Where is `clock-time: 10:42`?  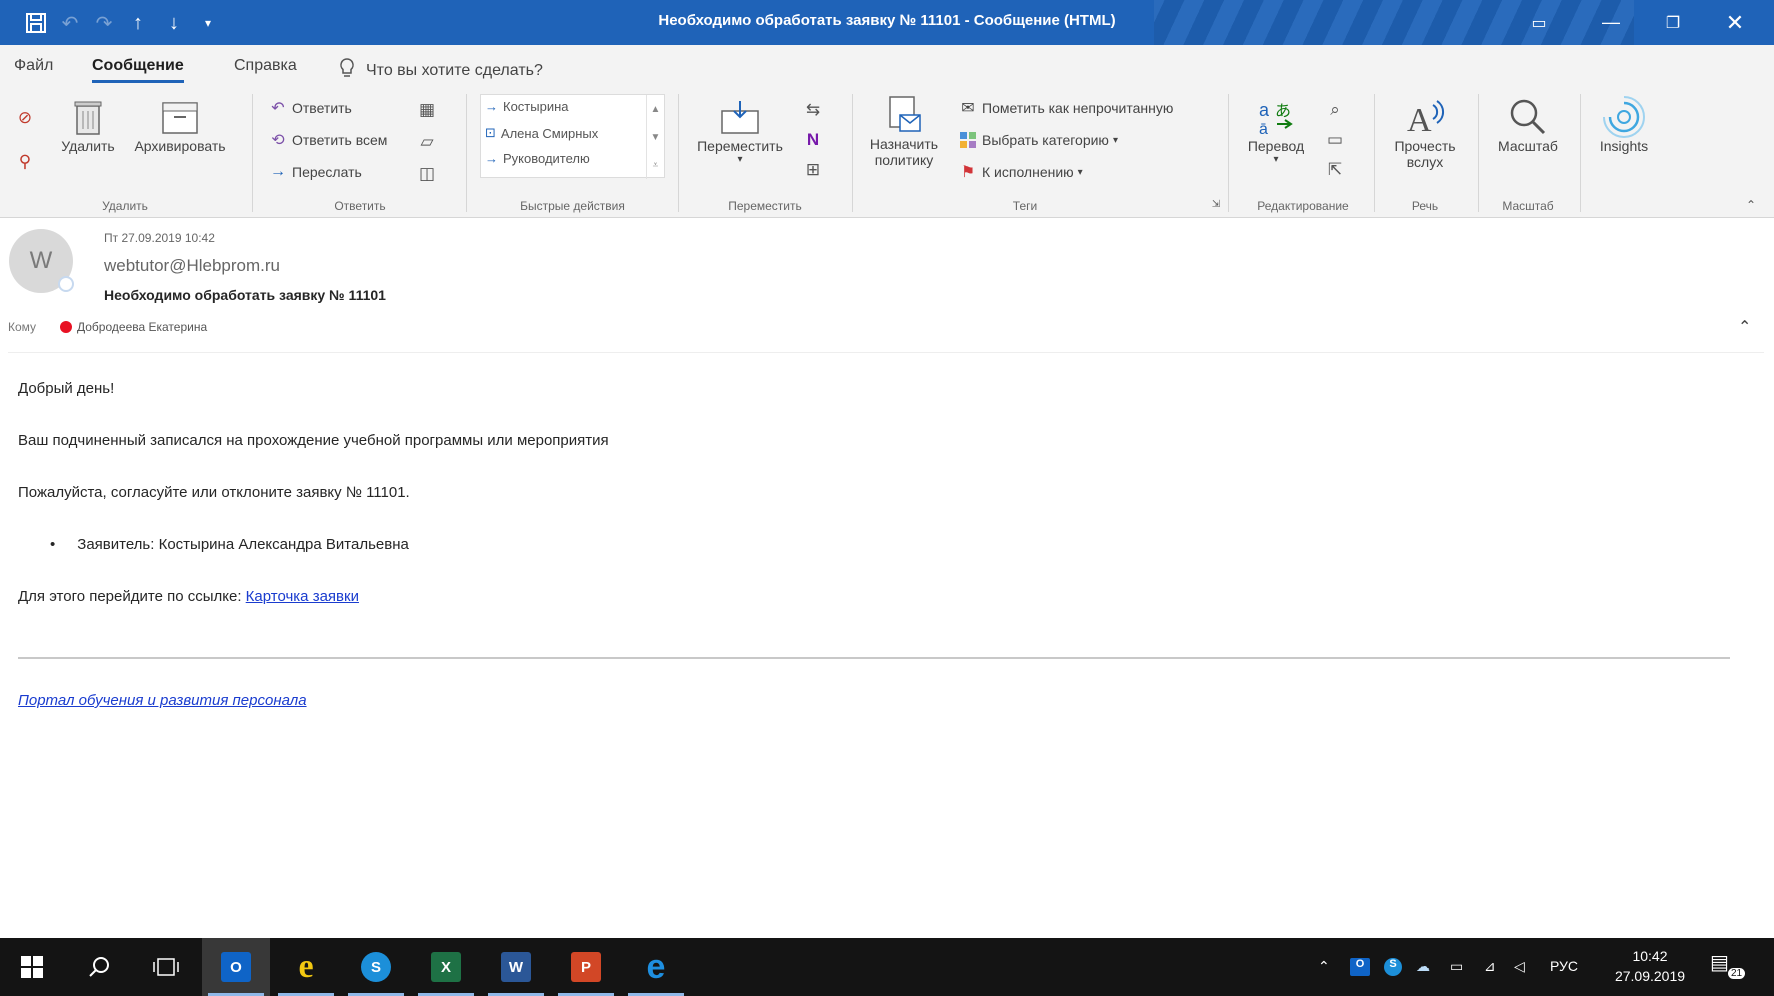 clock-time: 10:42 is located at coordinates (1650, 956).